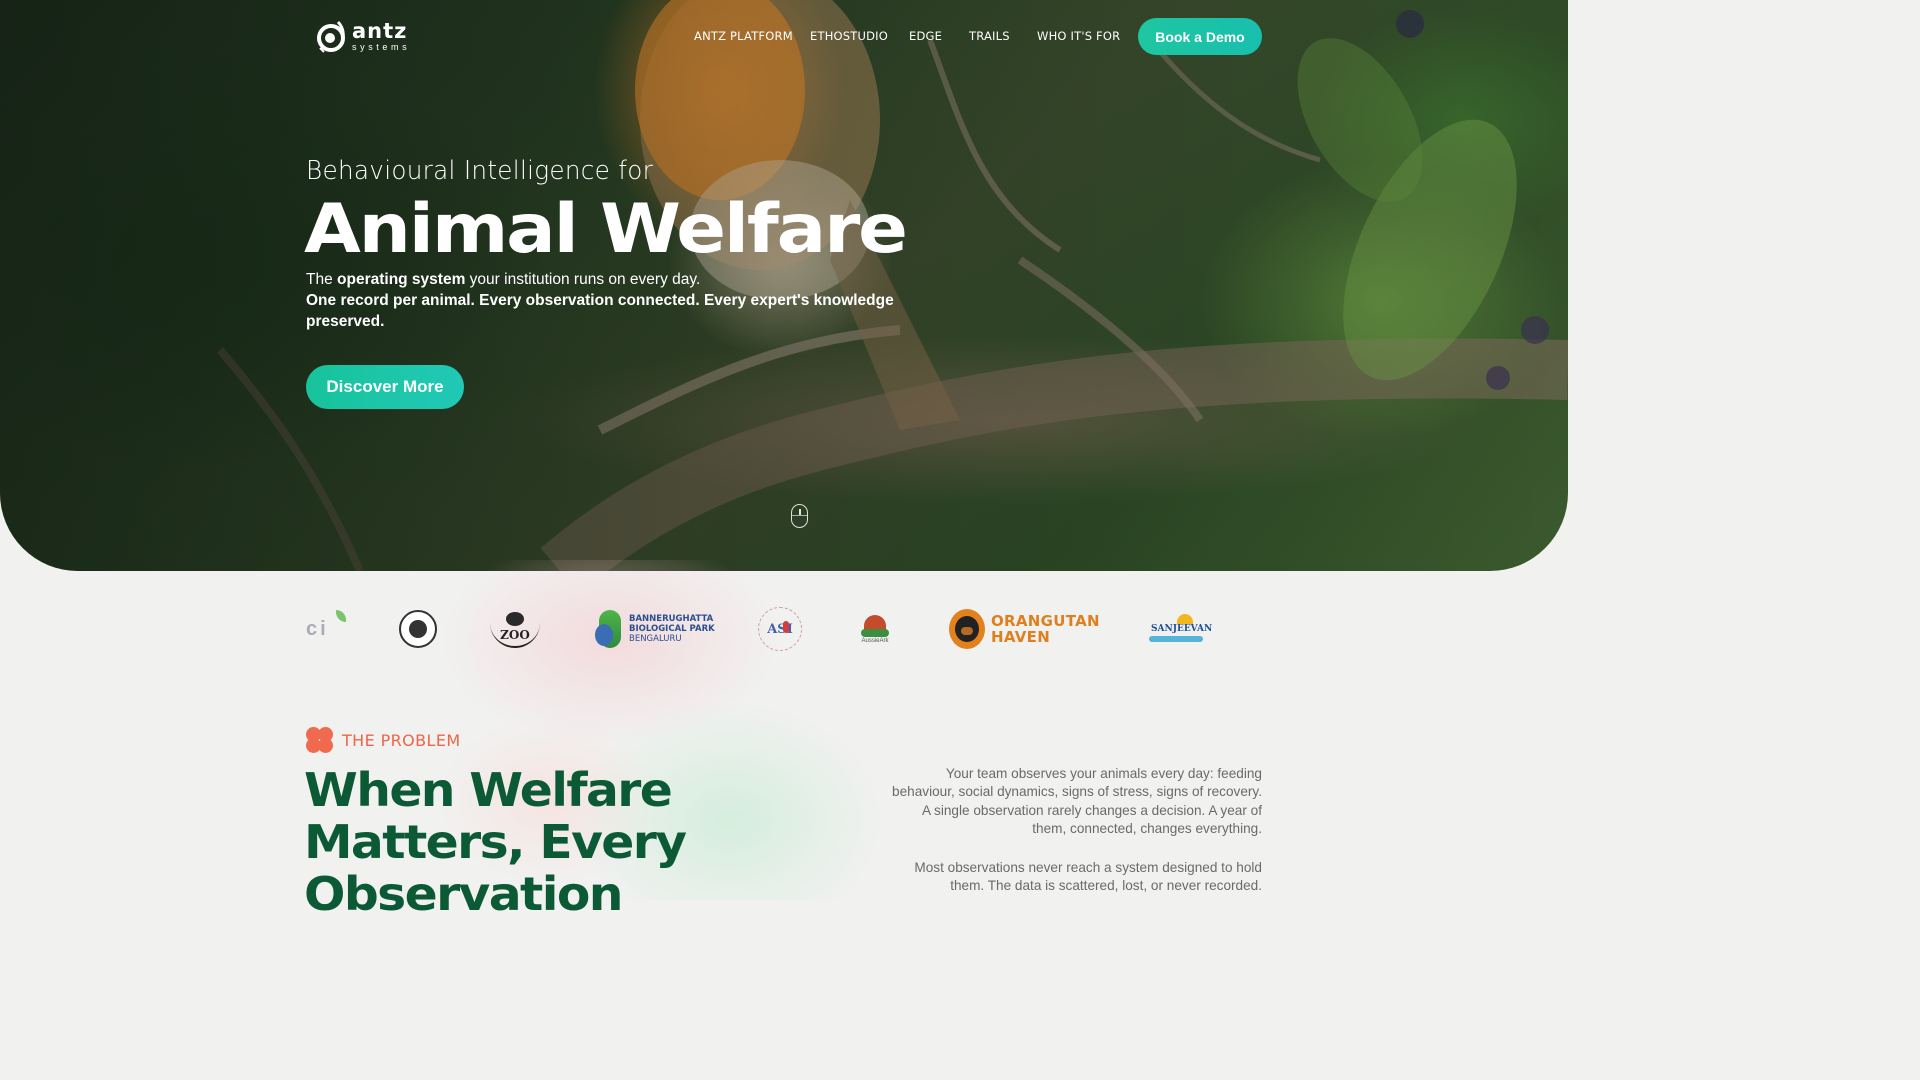 The width and height of the screenshot is (1920, 1080). Describe the element at coordinates (515, 635) in the screenshot. I see `partner-zoo-text: ZOO` at that location.